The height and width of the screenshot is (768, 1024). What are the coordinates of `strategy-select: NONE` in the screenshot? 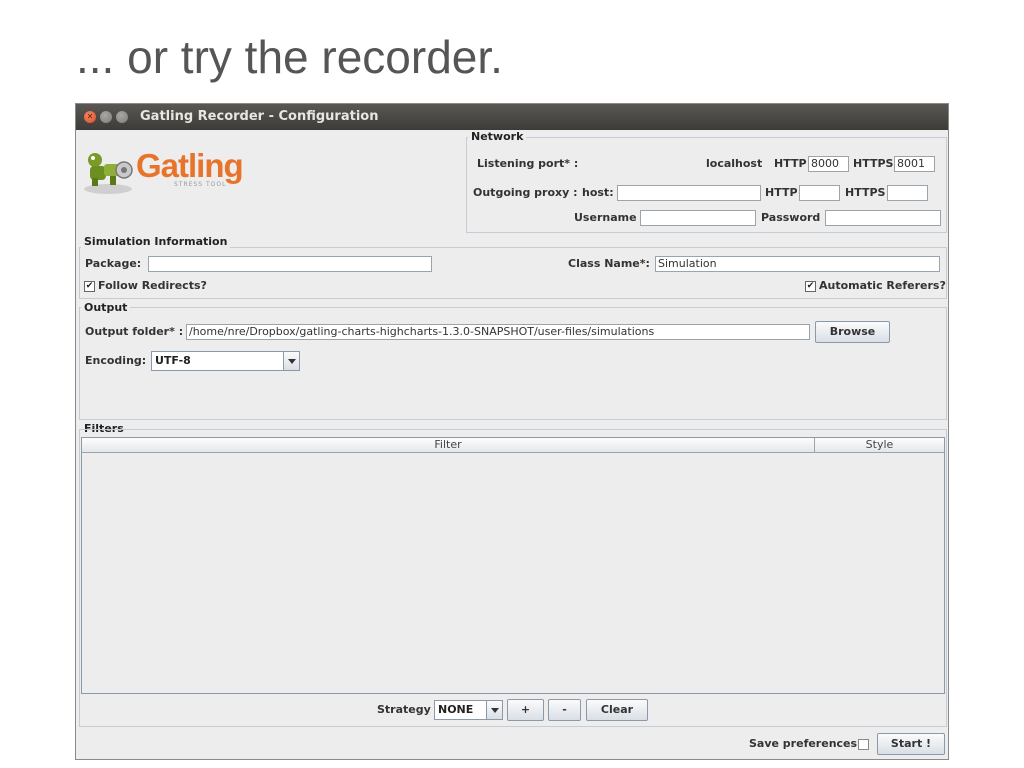 It's located at (468, 710).